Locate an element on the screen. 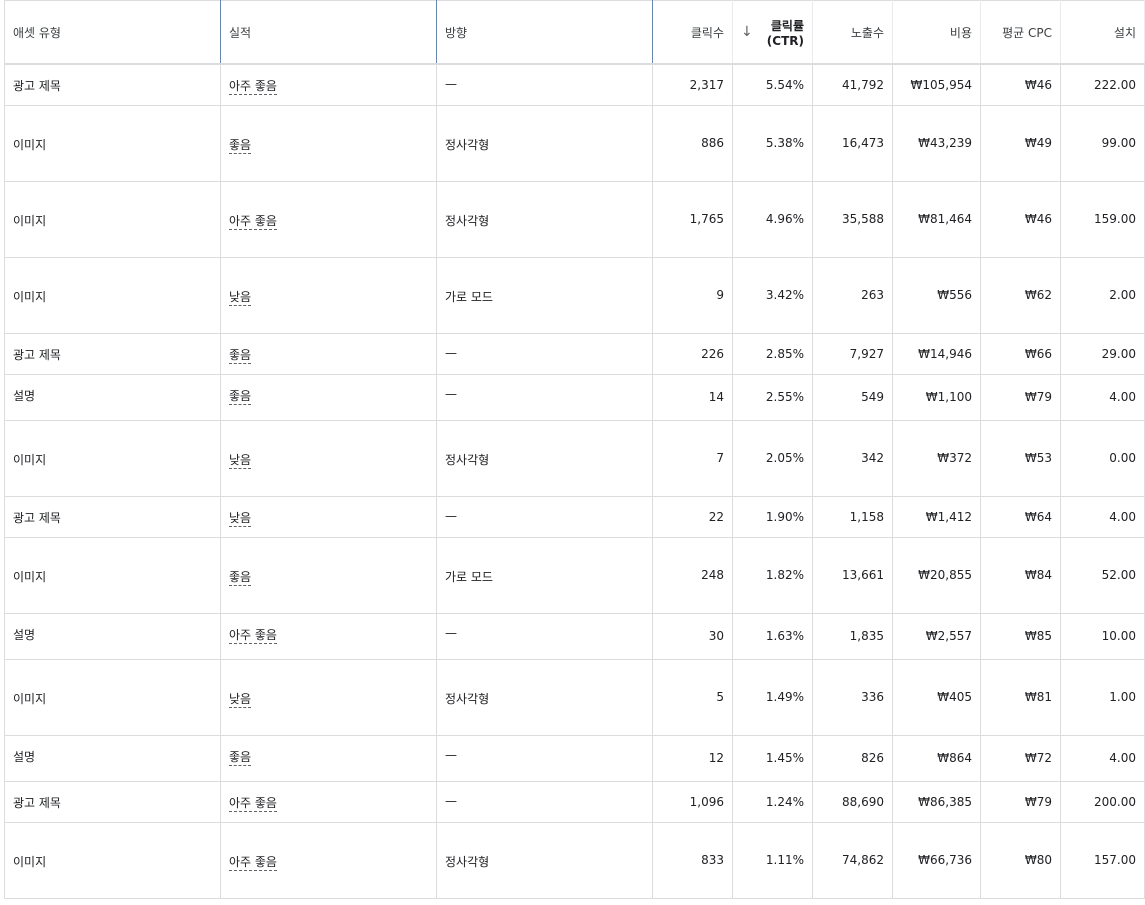 The height and width of the screenshot is (905, 1145). avg-cpc-cell: ₩80 is located at coordinates (1020, 860).